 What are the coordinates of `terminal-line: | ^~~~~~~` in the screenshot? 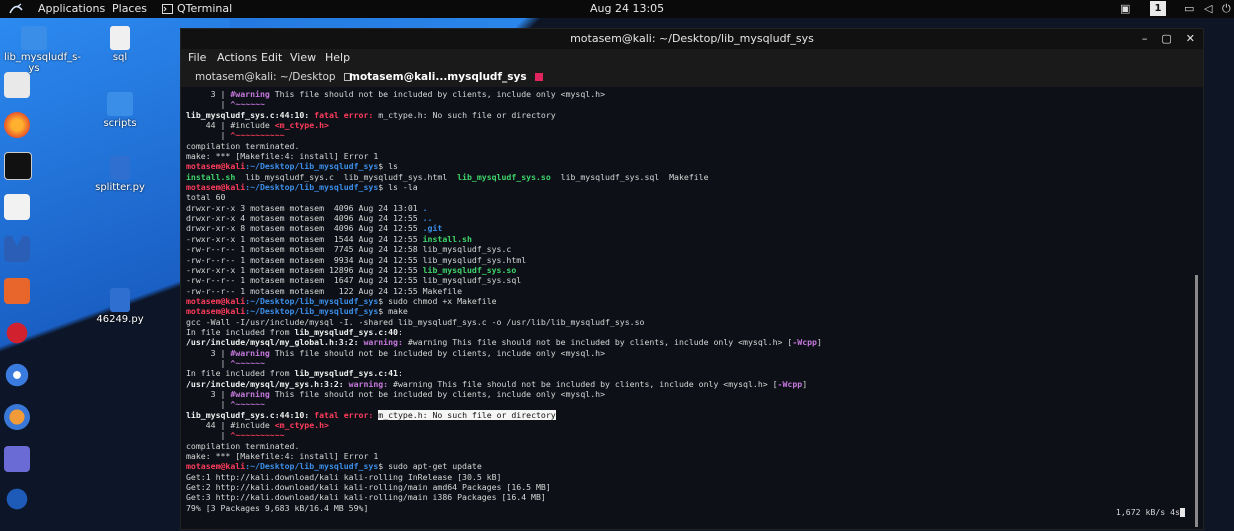 It's located at (688, 363).